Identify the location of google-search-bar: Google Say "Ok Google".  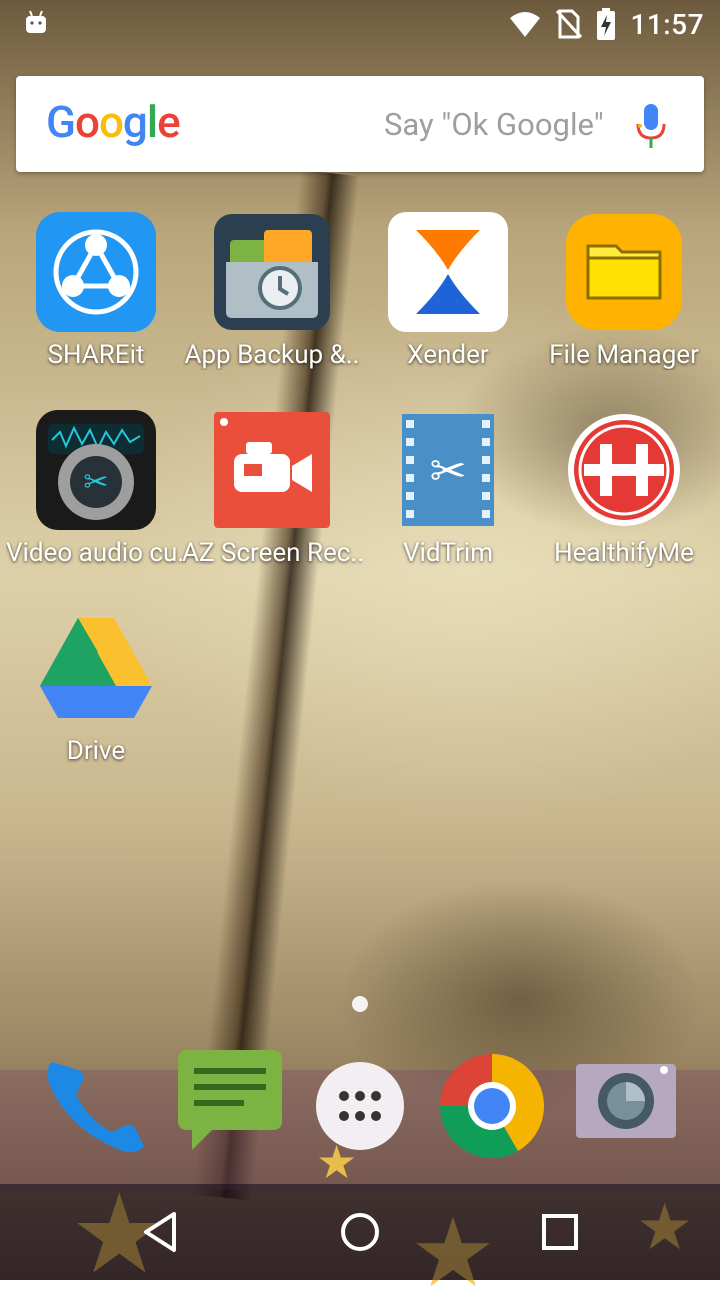
(360, 124).